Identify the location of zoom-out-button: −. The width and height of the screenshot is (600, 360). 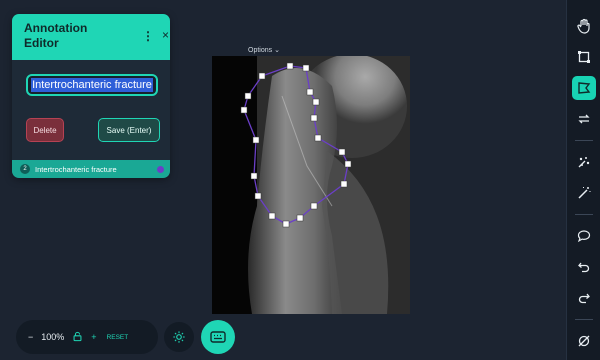
(30, 337).